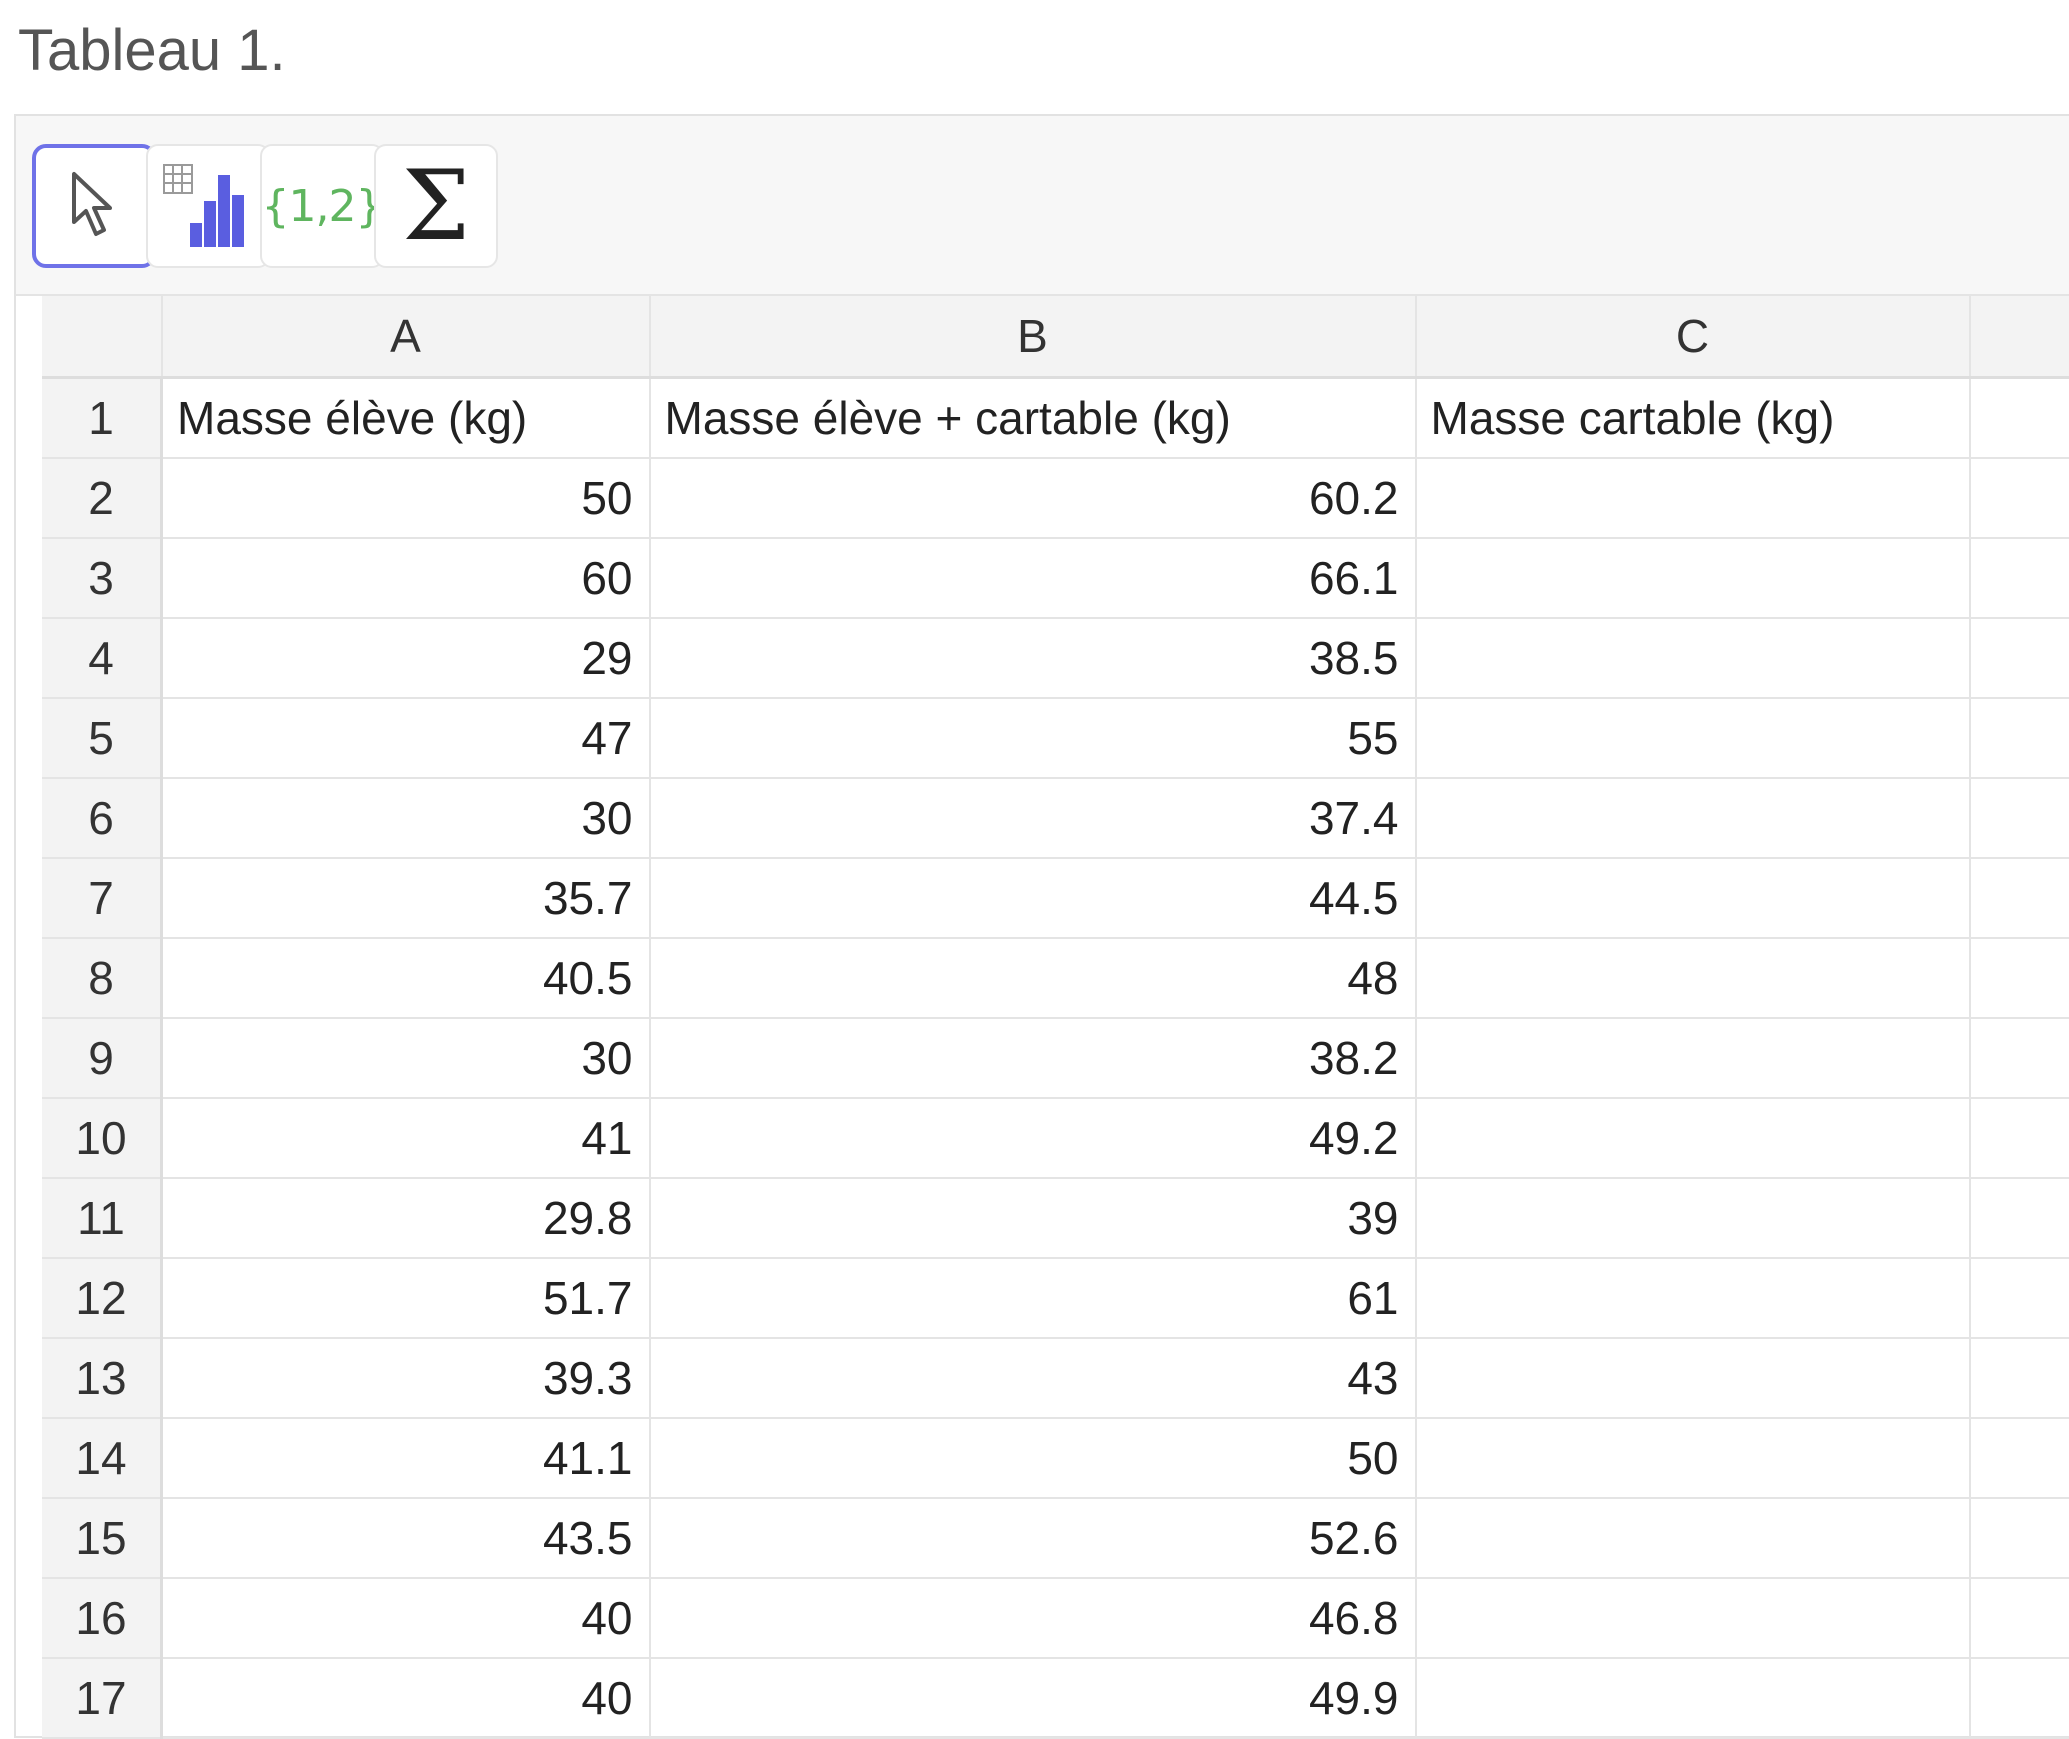 The width and height of the screenshot is (2069, 1739). I want to click on cell-a1: Masse élève (kg), so click(406, 418).